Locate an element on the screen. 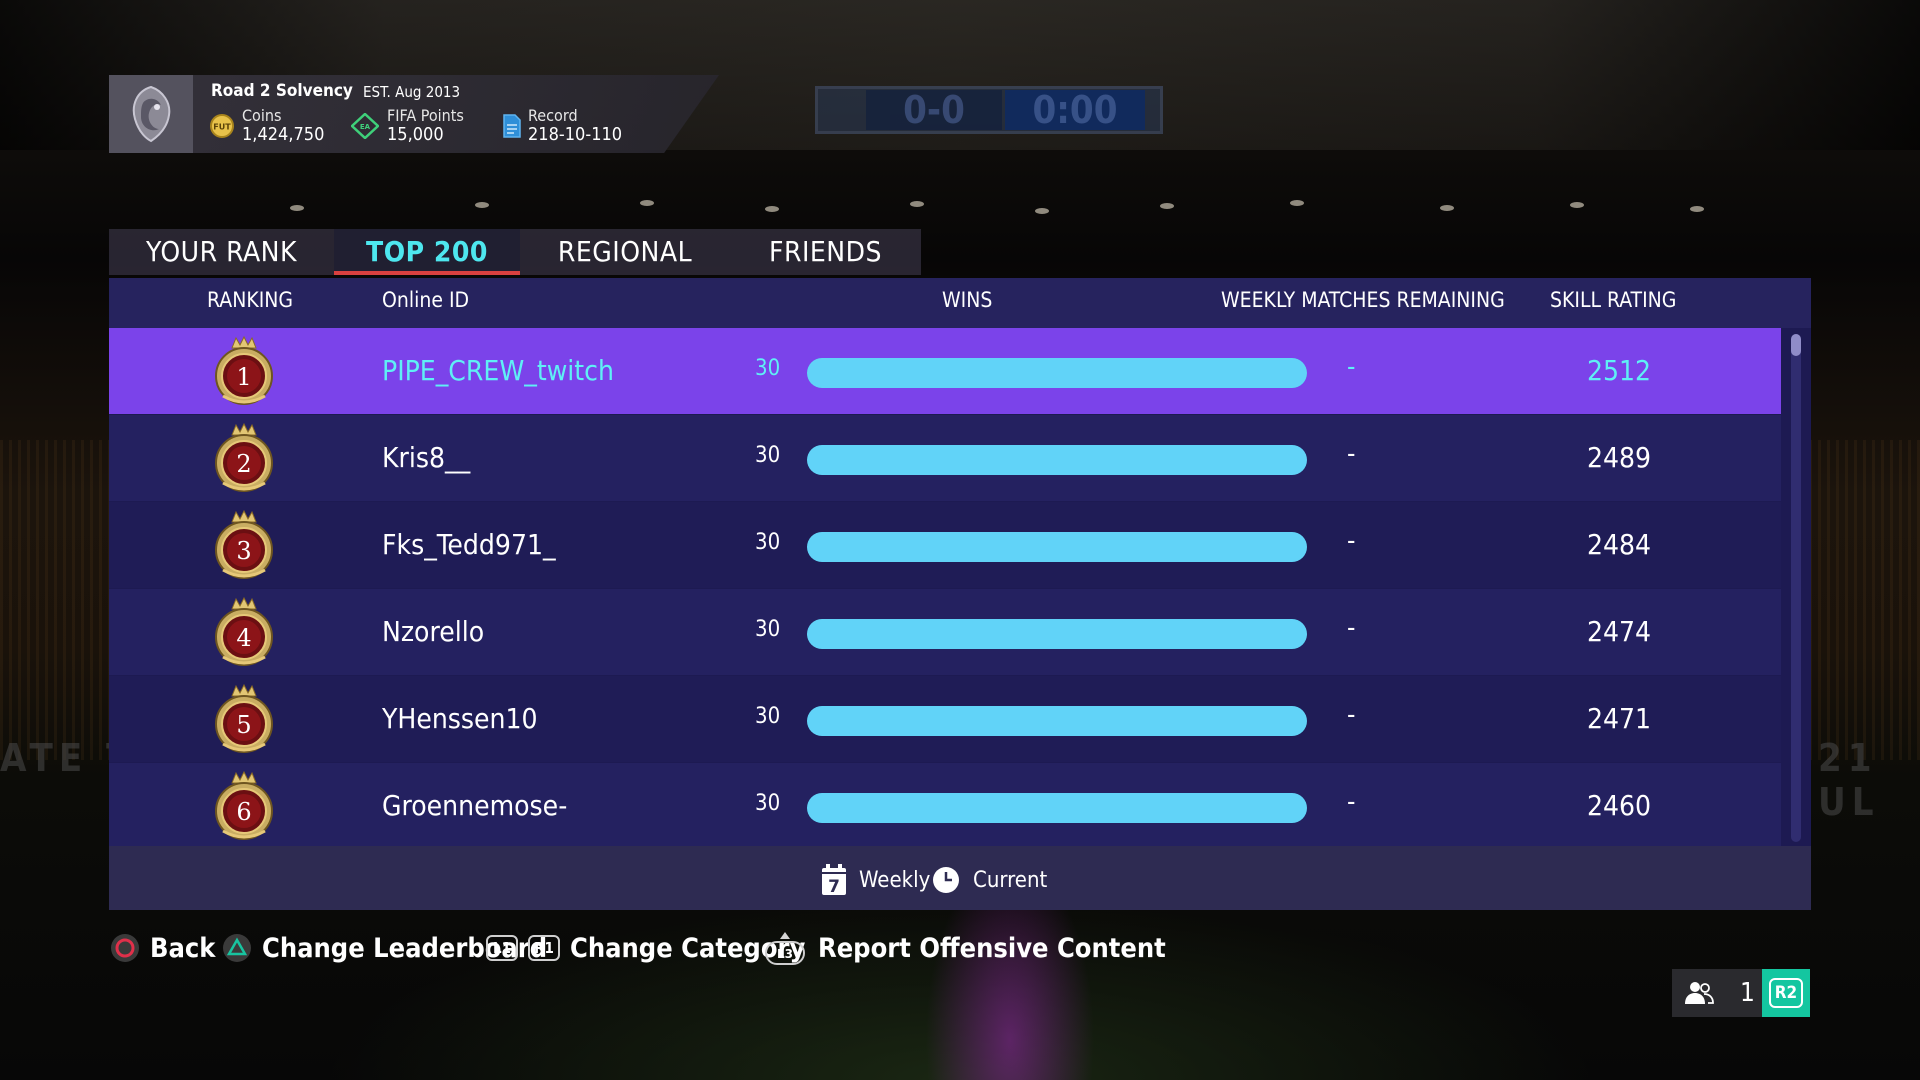 This screenshot has height=1080, width=1920. rank-badge-icon: 3 is located at coordinates (244, 545).